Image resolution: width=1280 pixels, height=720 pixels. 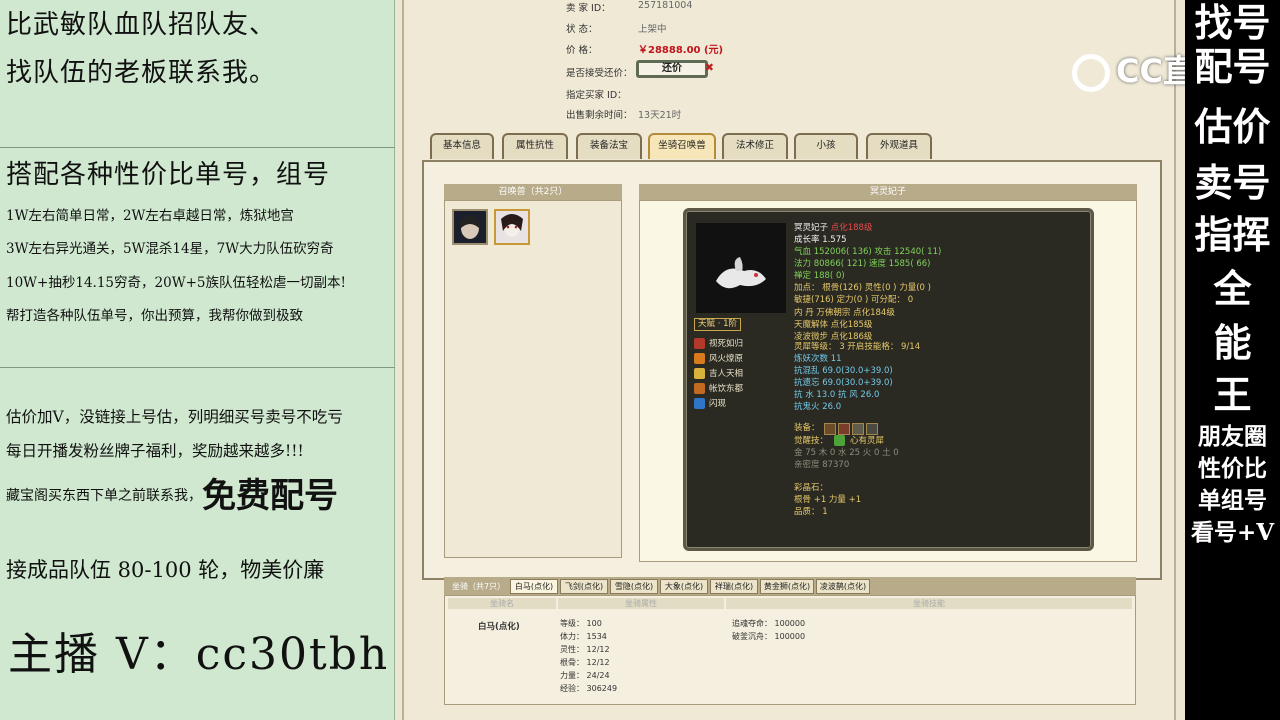 What do you see at coordinates (583, 636) in the screenshot?
I see `mount-stat: 体力： 1534` at bounding box center [583, 636].